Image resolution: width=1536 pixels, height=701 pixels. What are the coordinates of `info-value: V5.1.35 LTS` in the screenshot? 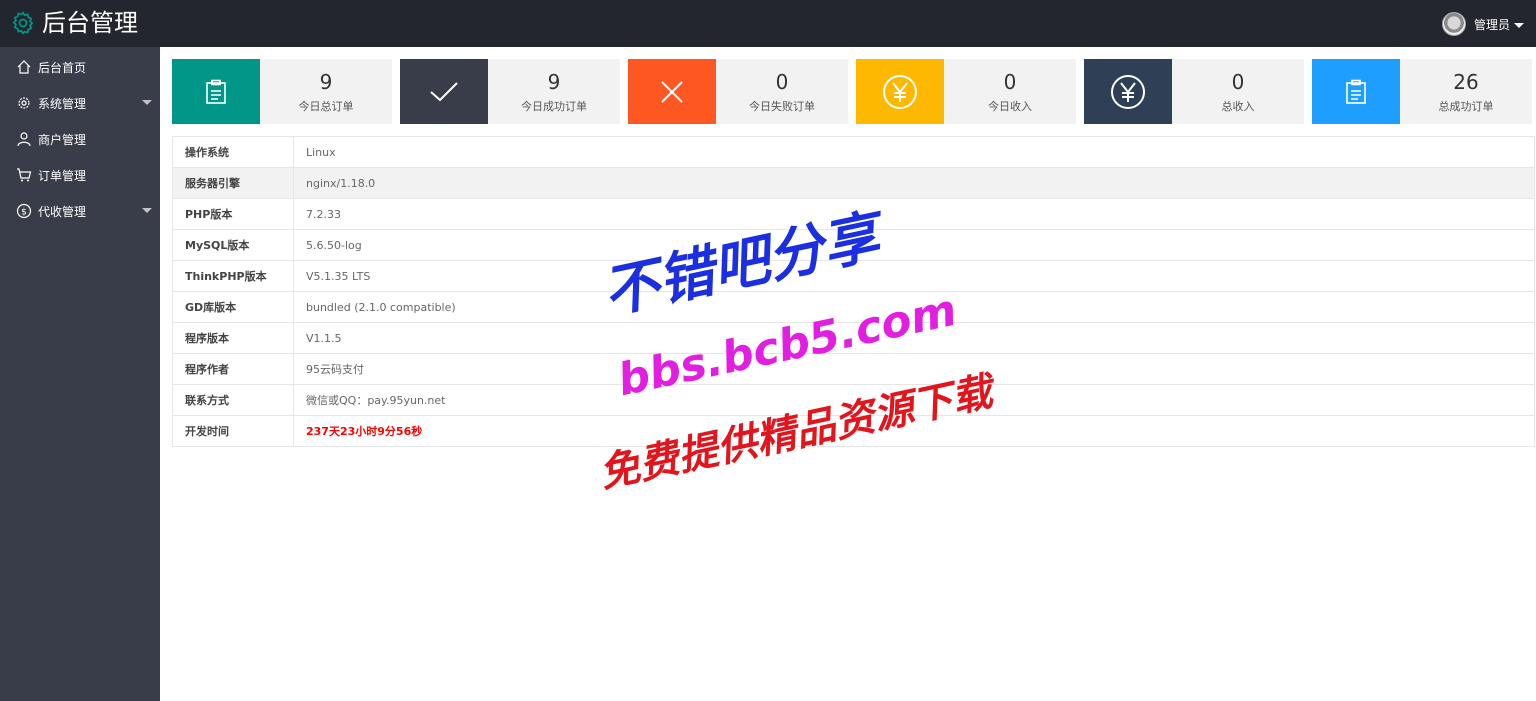 It's located at (914, 276).